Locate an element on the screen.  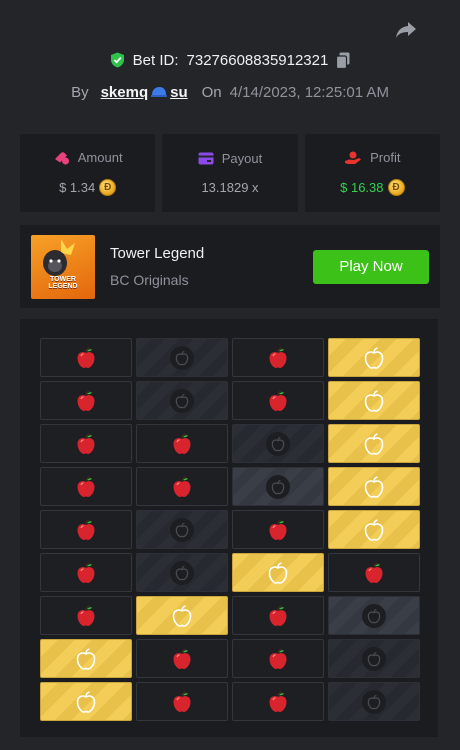
wallet-icon is located at coordinates (206, 158).